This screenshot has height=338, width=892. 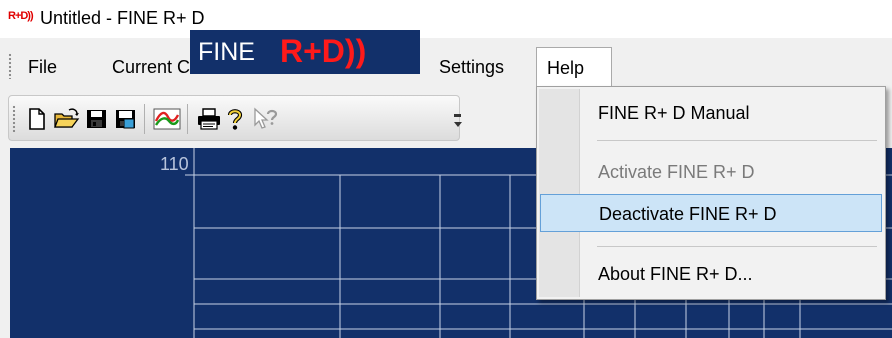 I want to click on toolbar-grip-handle, so click(x=14, y=119).